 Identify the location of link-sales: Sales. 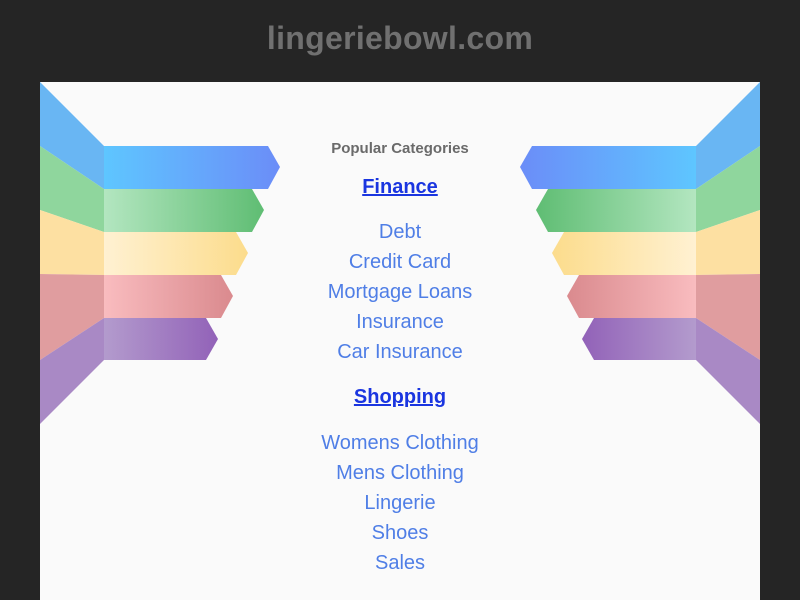
(400, 563).